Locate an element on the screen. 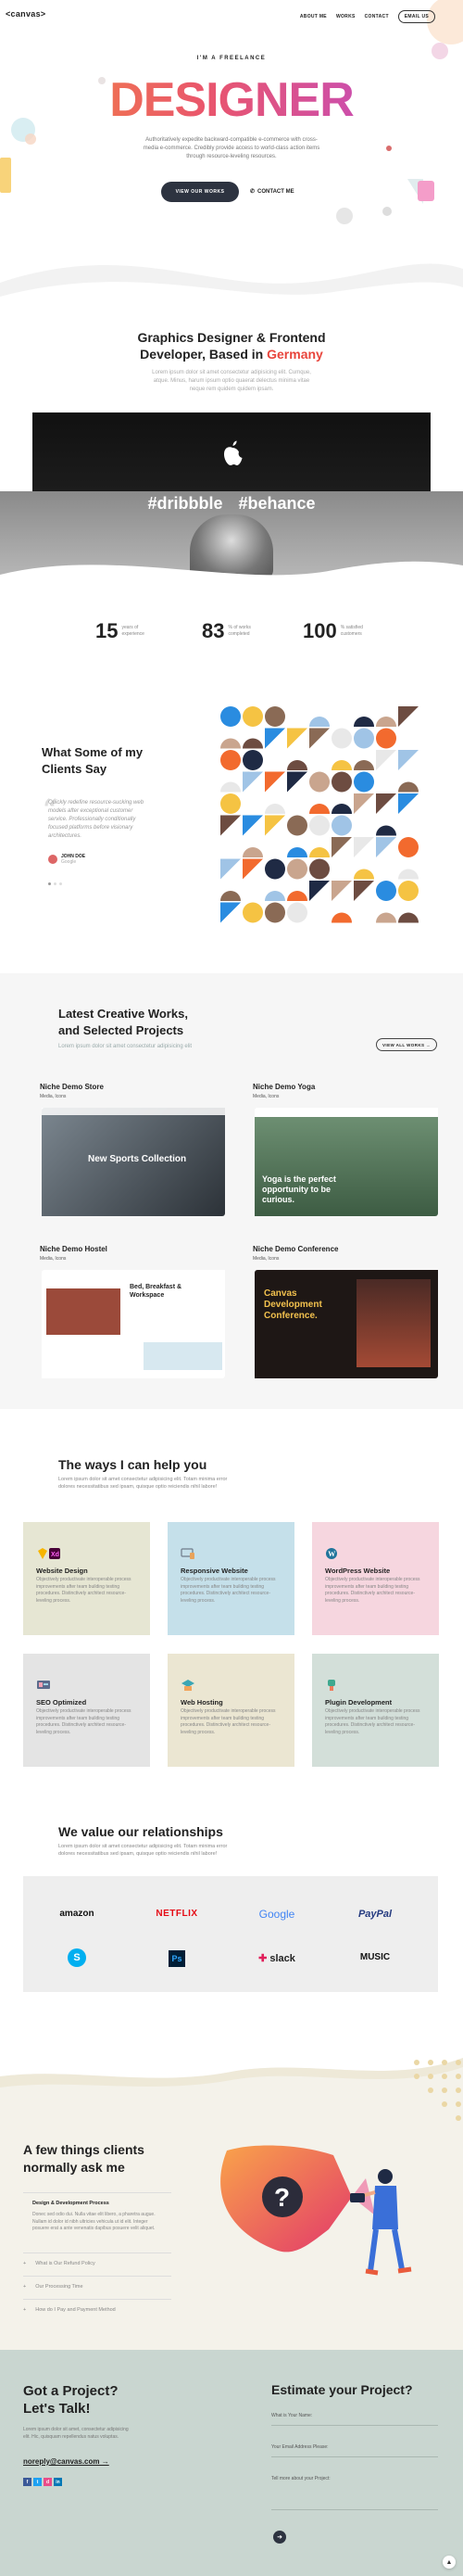  skype-logo-icon: S is located at coordinates (77, 1957).